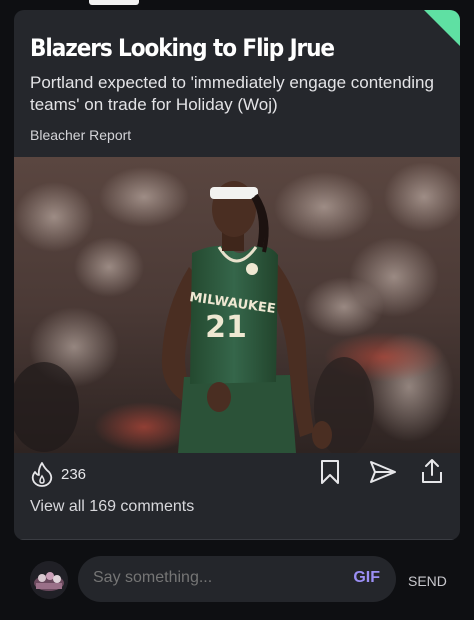 This screenshot has height=620, width=474. What do you see at coordinates (74, 474) in the screenshot?
I see `likes-count: 236` at bounding box center [74, 474].